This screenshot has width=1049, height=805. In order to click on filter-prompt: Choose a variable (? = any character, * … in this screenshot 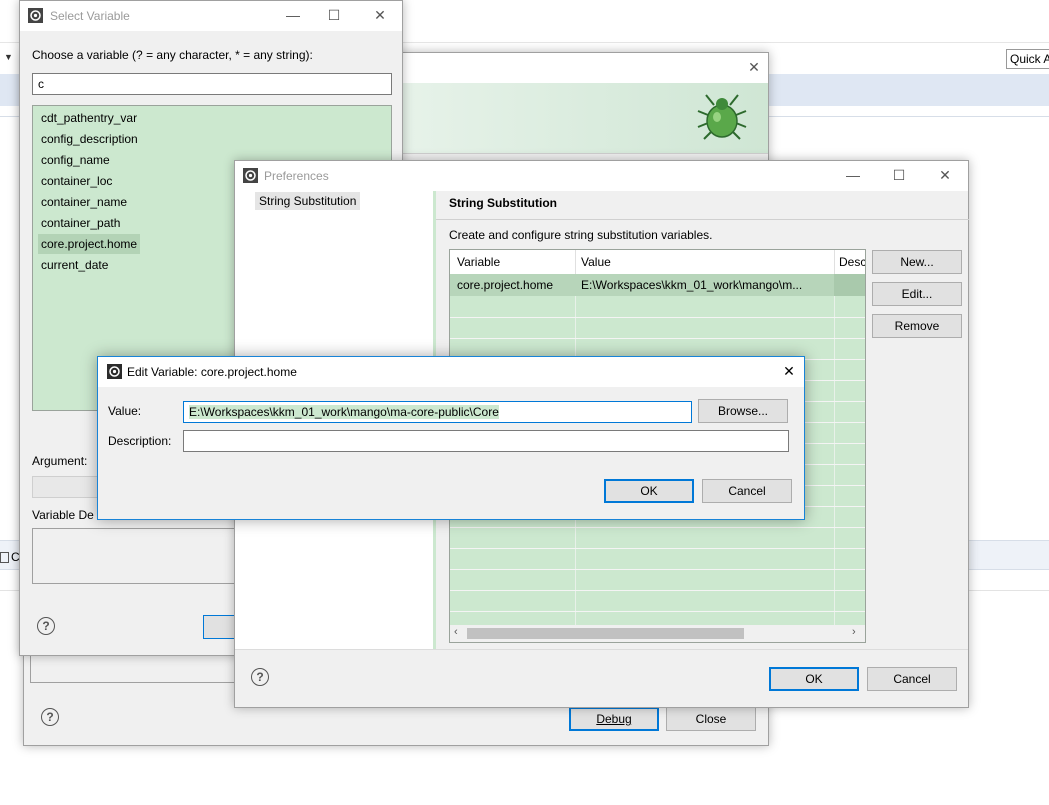, I will do `click(172, 55)`.